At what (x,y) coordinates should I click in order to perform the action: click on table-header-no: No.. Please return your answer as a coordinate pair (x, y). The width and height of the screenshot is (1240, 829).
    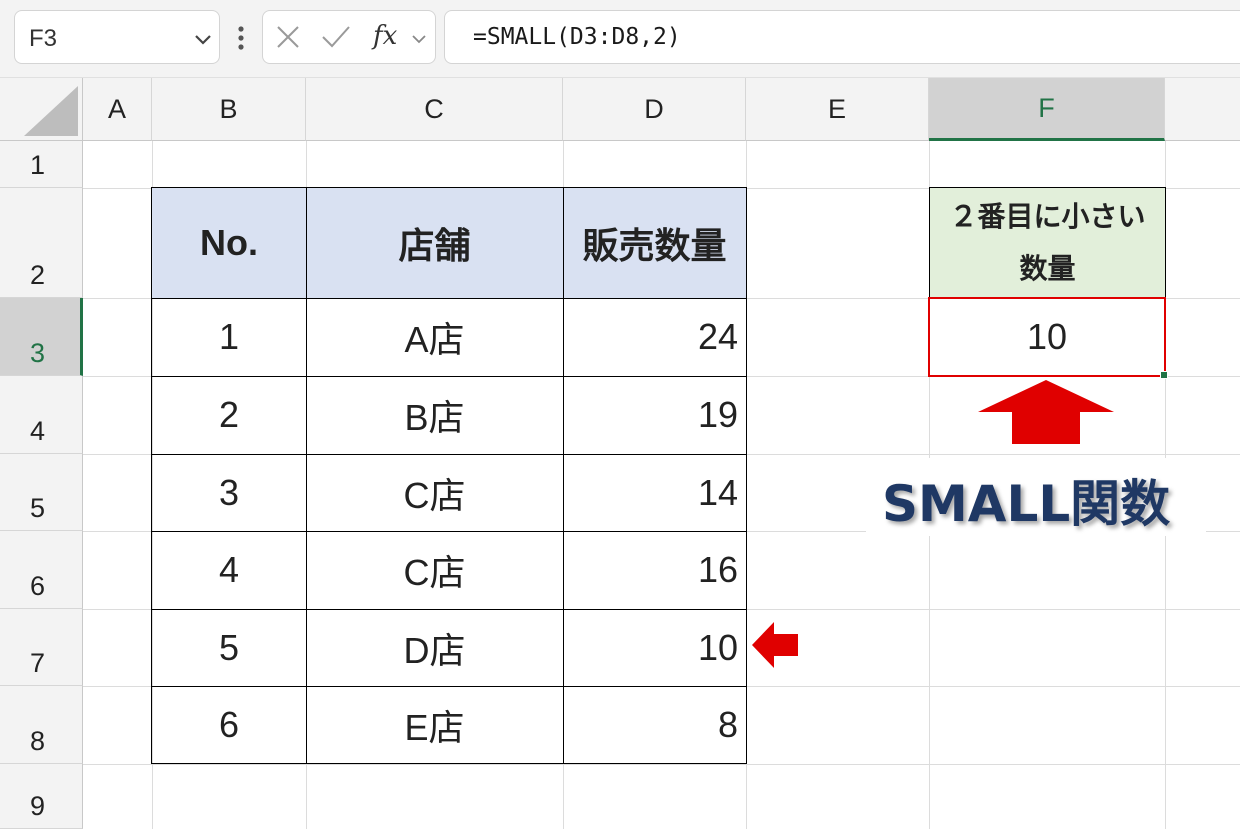
    Looking at the image, I should click on (229, 243).